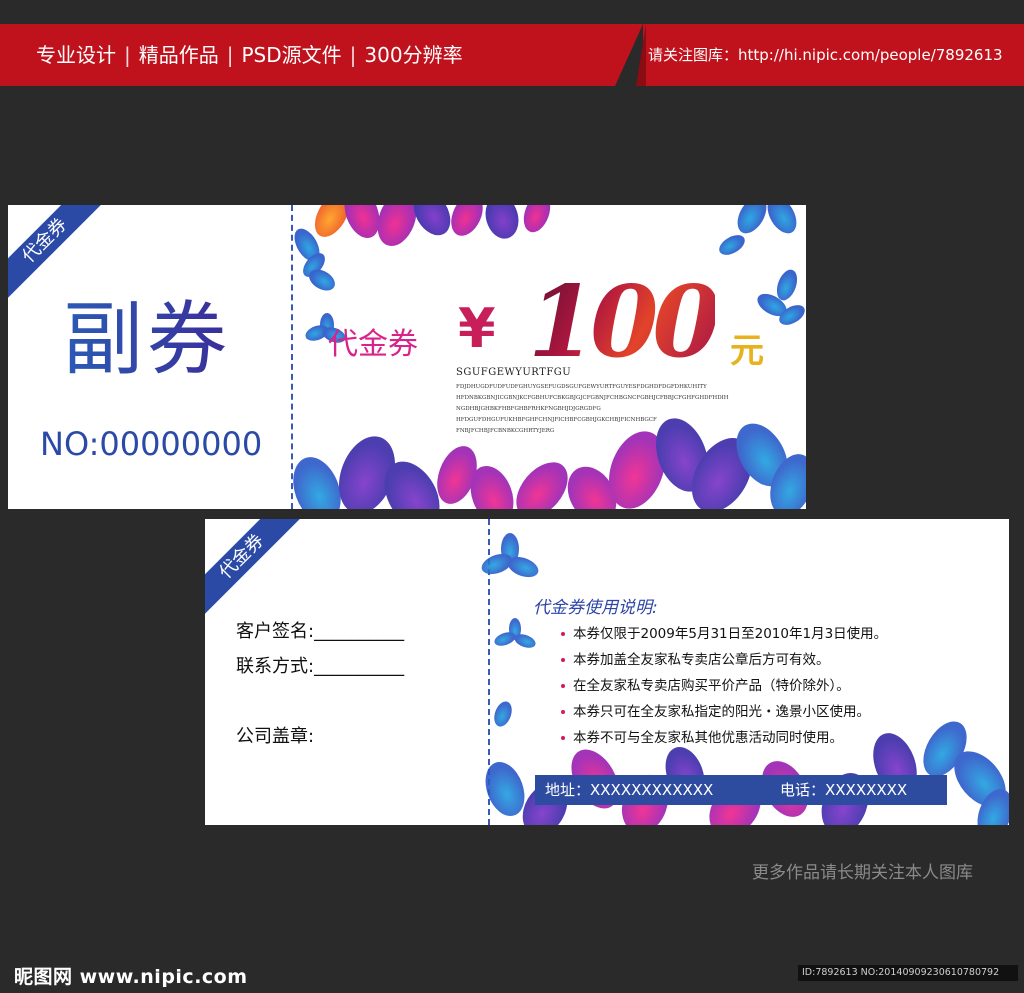  What do you see at coordinates (723, 738) in the screenshot?
I see `rule-item: 本券不可与全友家私其他优惠活动同时使用。` at bounding box center [723, 738].